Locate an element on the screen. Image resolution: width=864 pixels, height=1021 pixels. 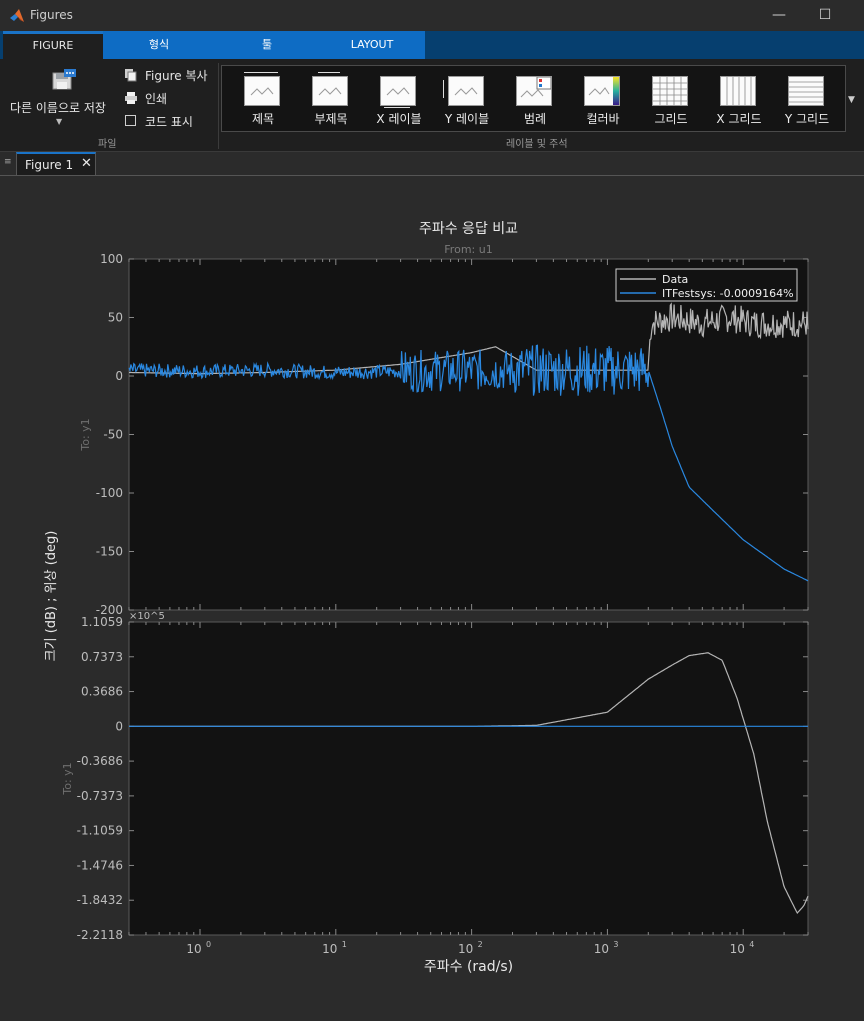
copy-figure-button: Figure 복사 is located at coordinates (170, 75).